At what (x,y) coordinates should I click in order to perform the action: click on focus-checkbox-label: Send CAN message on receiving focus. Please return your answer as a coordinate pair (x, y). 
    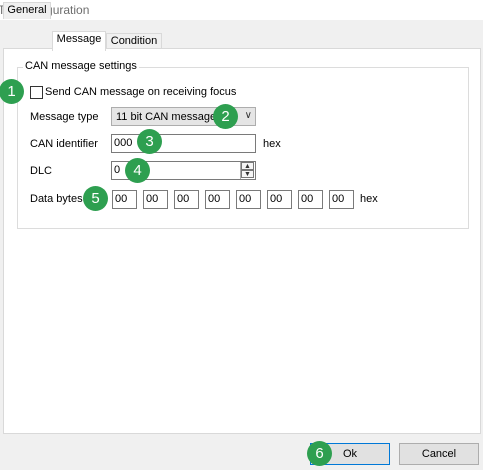
    Looking at the image, I should click on (141, 92).